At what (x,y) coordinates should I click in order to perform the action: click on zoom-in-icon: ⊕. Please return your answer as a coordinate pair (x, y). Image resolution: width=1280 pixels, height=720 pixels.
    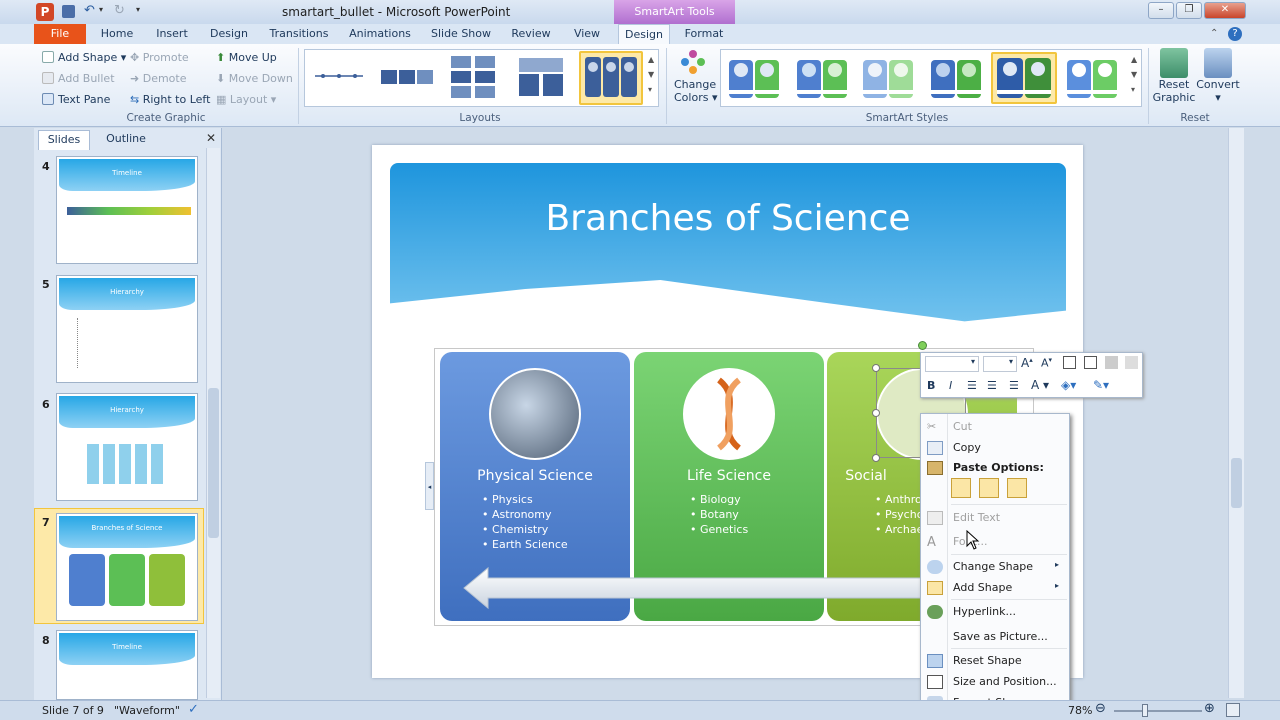
    Looking at the image, I should click on (1209, 708).